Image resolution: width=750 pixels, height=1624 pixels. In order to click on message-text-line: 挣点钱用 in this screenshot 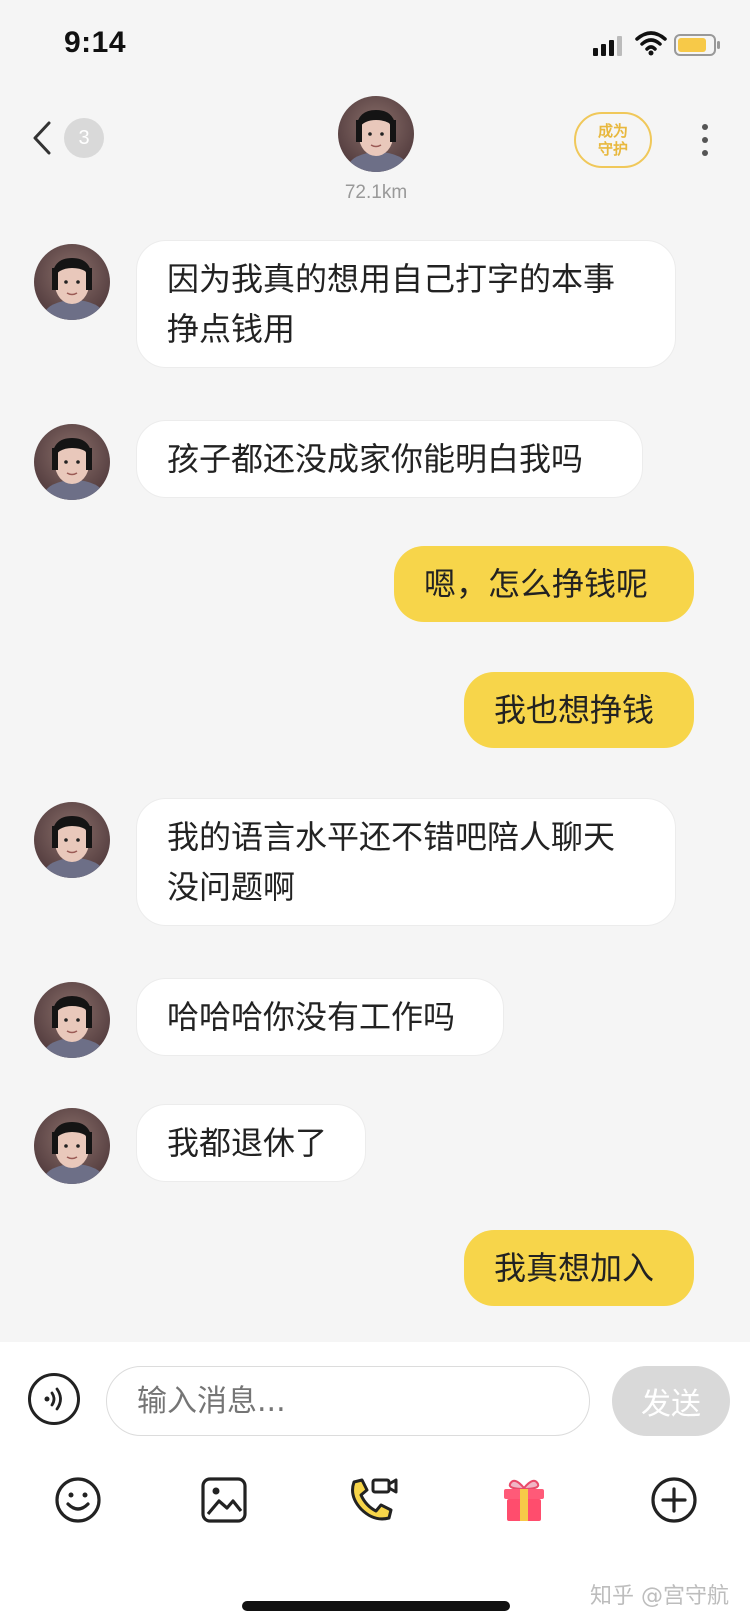, I will do `click(231, 329)`.